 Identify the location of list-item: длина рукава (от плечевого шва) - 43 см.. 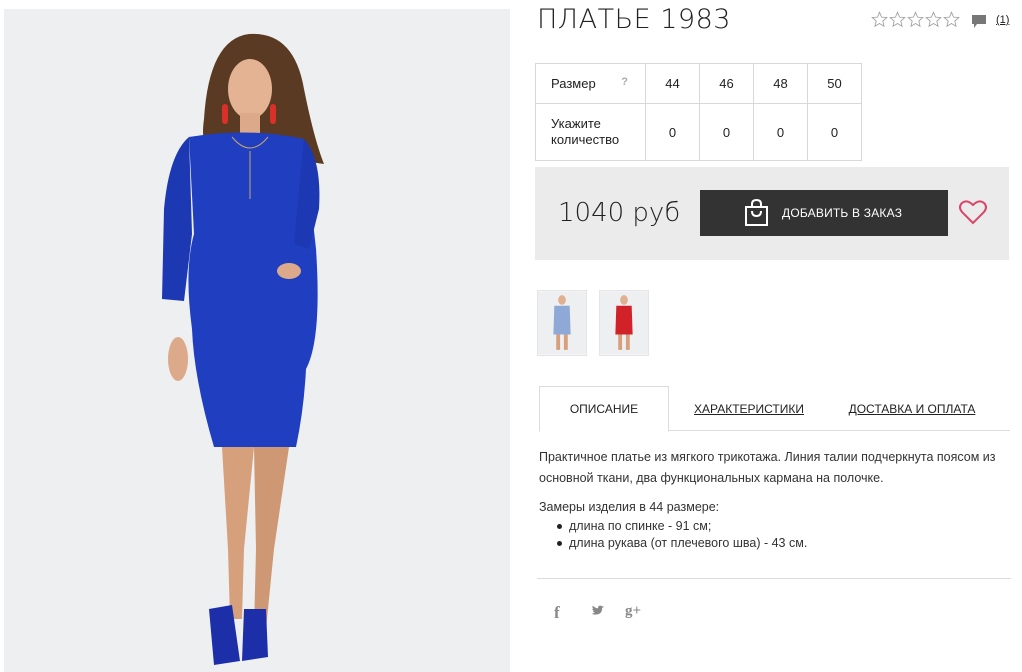
(783, 543).